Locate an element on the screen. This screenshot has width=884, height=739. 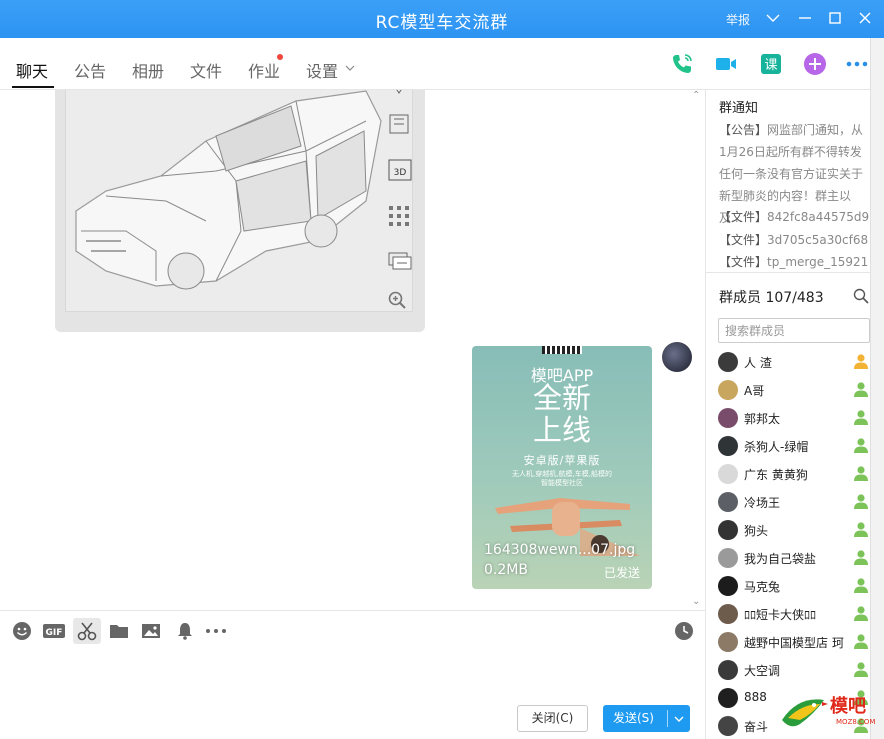
minimize-icon is located at coordinates (805, 18).